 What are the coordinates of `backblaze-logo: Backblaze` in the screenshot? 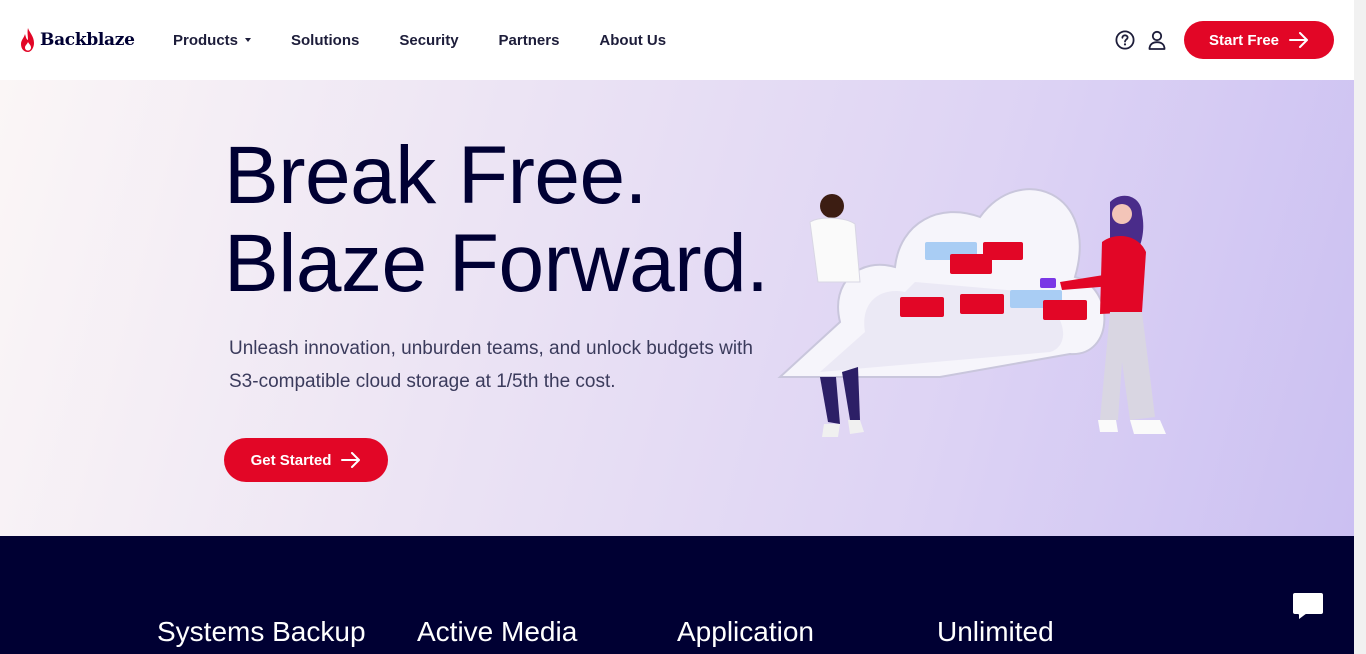 It's located at (77, 40).